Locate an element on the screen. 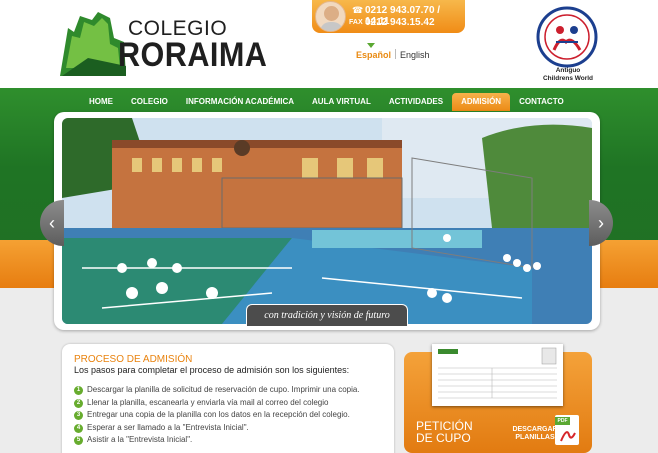  form-preview is located at coordinates (497, 375).